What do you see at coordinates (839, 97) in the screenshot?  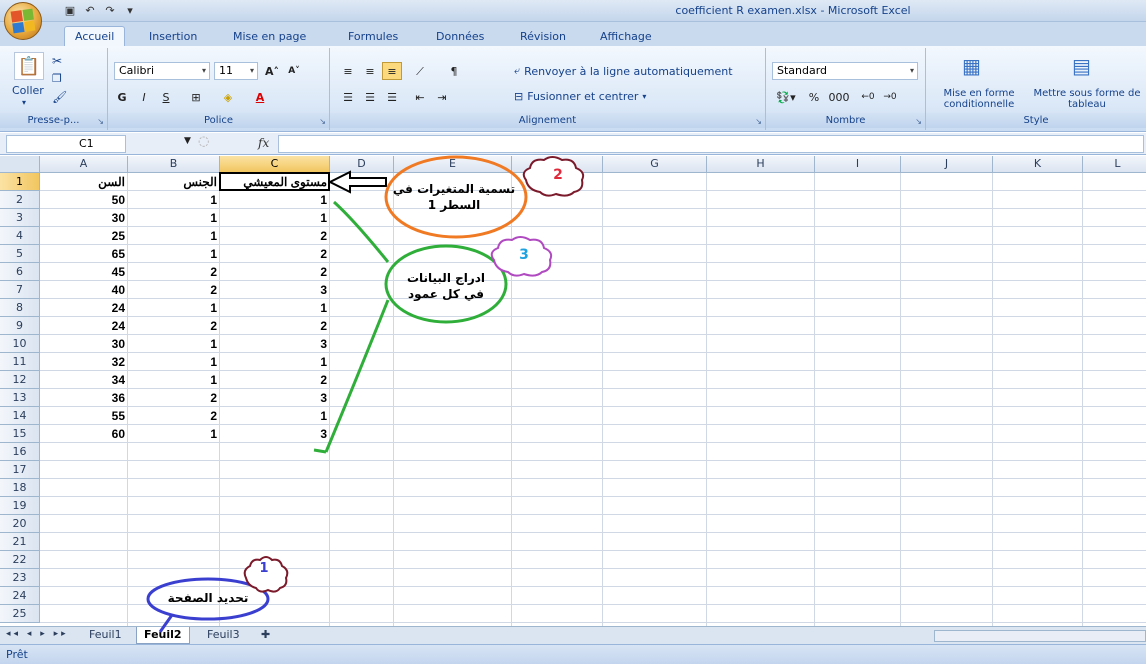 I see `thousands-button: 000` at bounding box center [839, 97].